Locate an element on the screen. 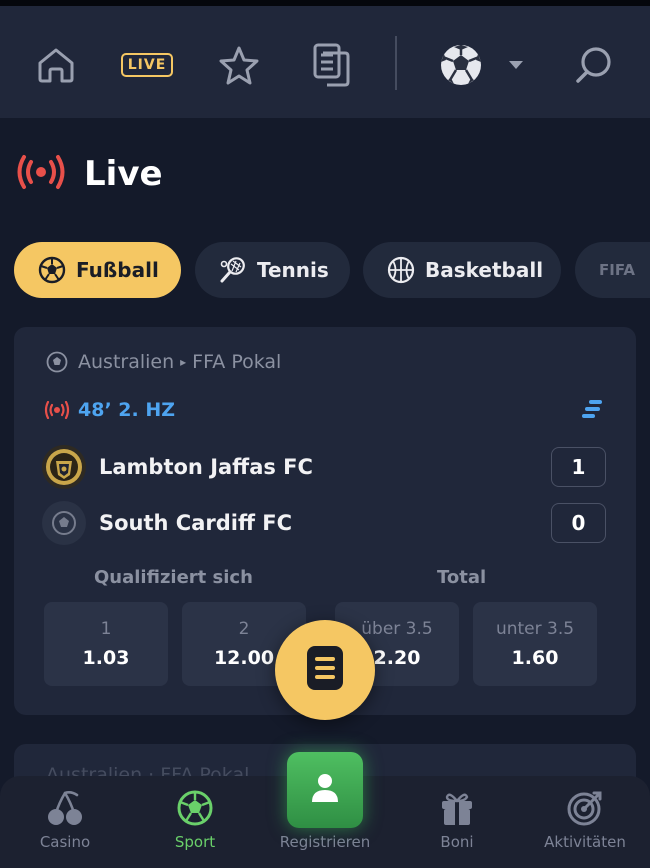  tennis-racket-icon is located at coordinates (233, 270).